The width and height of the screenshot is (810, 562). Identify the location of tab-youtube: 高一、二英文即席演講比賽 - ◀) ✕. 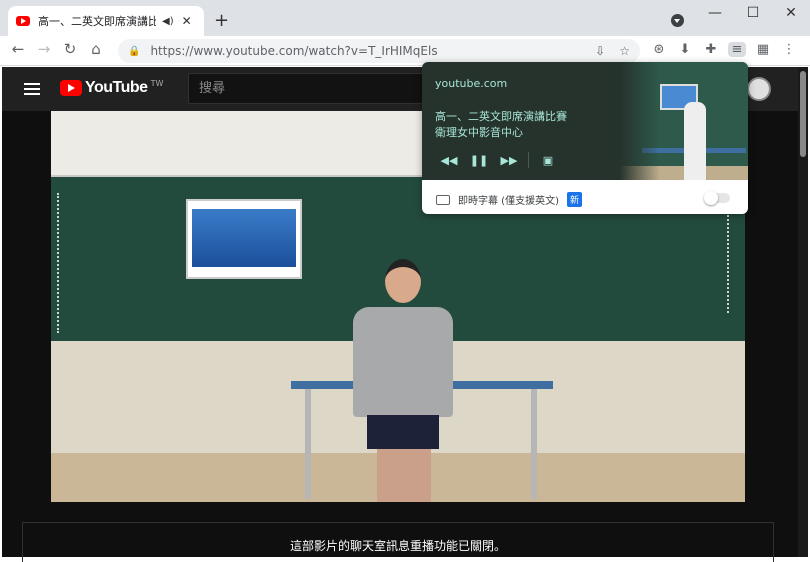
(106, 21).